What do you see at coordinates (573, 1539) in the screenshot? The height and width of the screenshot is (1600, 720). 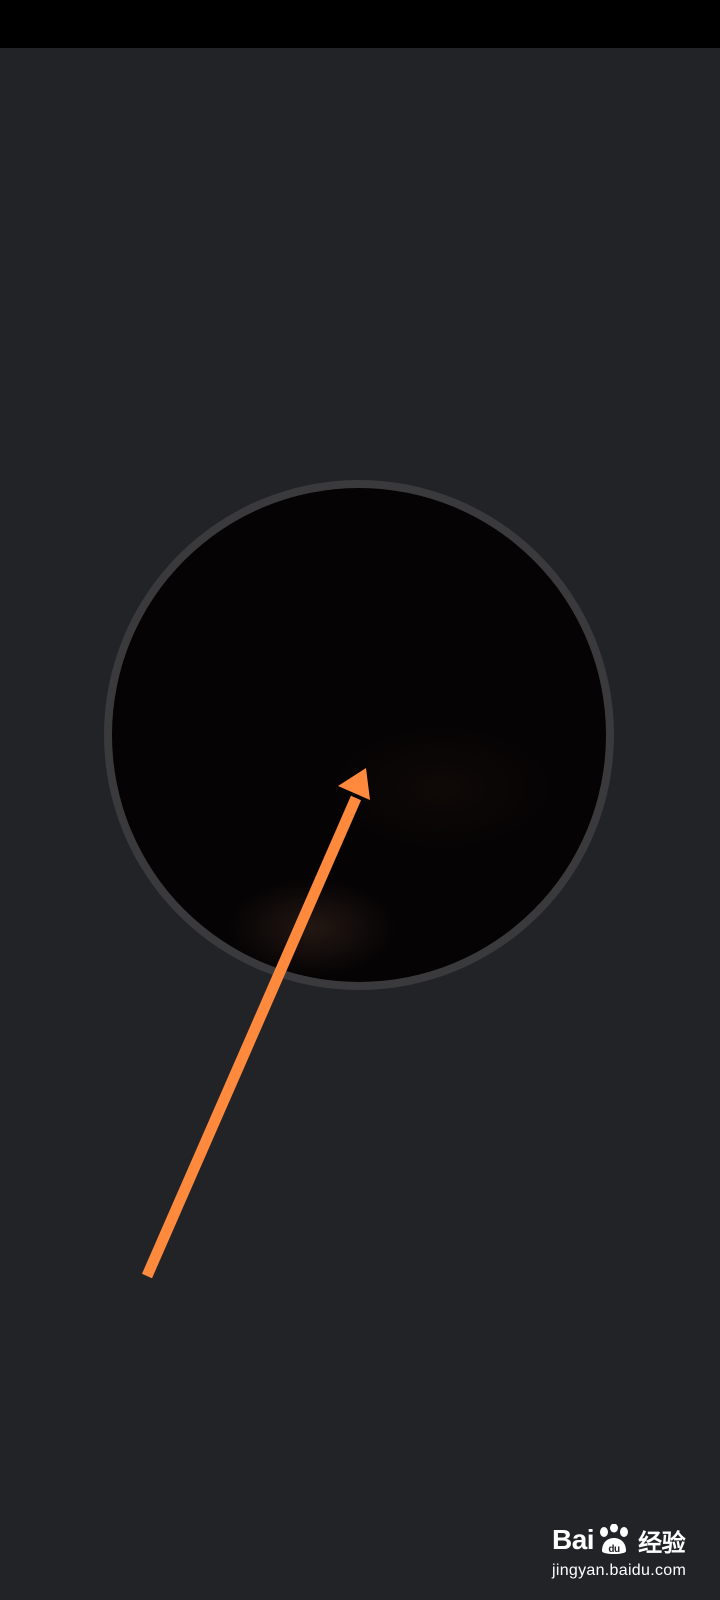 I see `watermark-brand-prefix: Bai` at bounding box center [573, 1539].